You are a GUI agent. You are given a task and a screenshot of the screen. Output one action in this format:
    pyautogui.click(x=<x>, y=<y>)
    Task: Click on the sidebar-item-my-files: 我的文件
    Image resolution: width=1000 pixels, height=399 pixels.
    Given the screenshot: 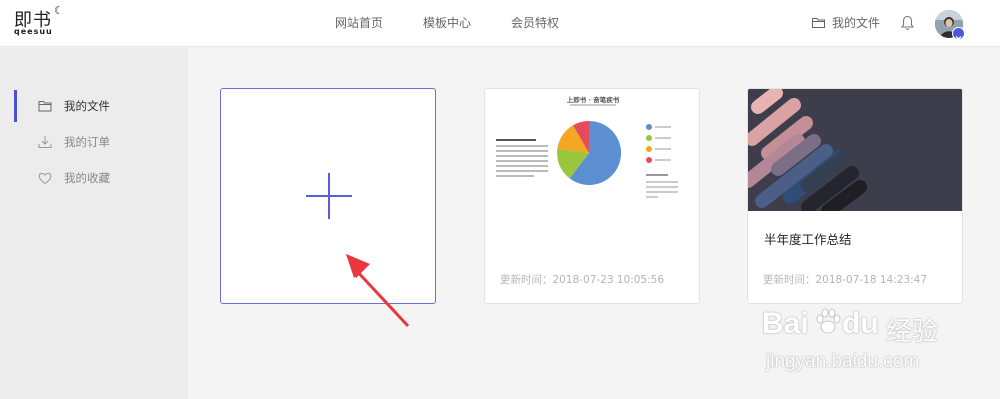 What is the action you would take?
    pyautogui.click(x=94, y=106)
    